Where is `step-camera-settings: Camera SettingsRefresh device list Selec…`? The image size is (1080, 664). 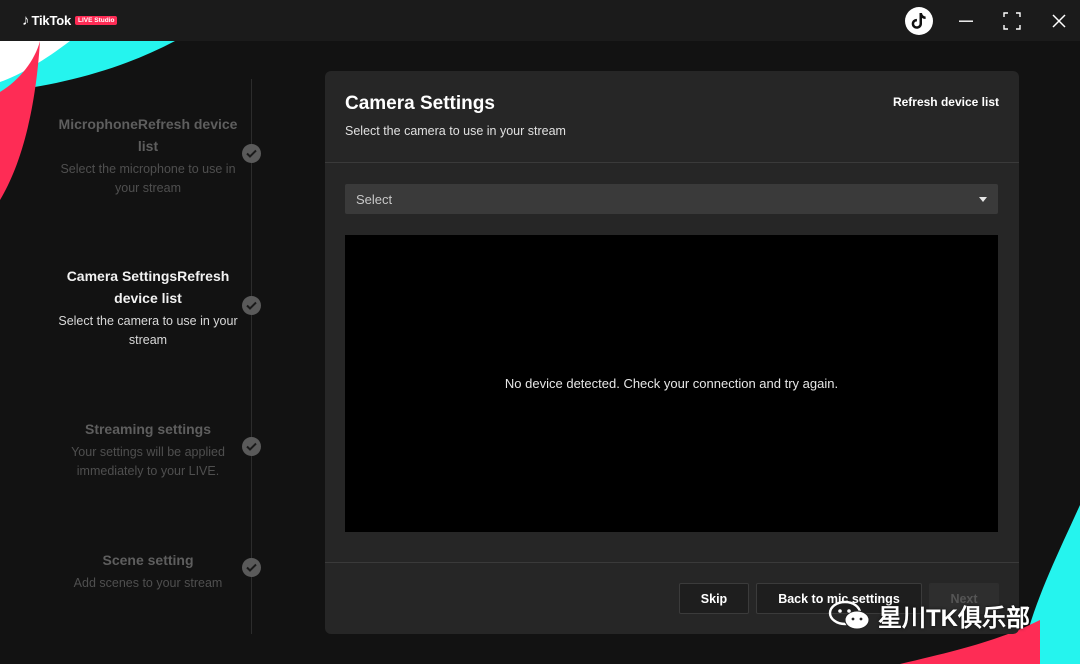 step-camera-settings: Camera SettingsRefresh device list Selec… is located at coordinates (148, 307).